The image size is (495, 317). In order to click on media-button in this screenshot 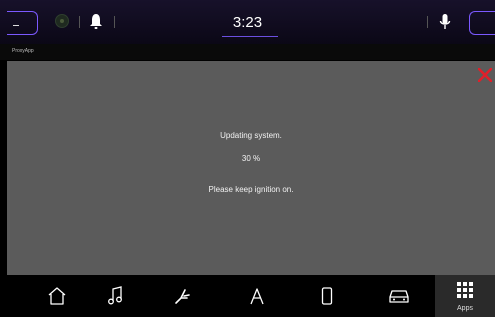, I will do `click(115, 296)`.